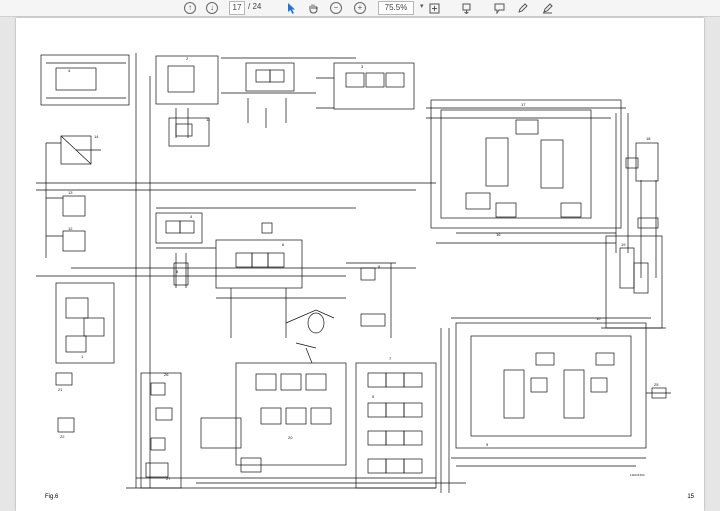 This screenshot has width=720, height=511. I want to click on zoom-dropdown-icon: ▾, so click(422, 6).